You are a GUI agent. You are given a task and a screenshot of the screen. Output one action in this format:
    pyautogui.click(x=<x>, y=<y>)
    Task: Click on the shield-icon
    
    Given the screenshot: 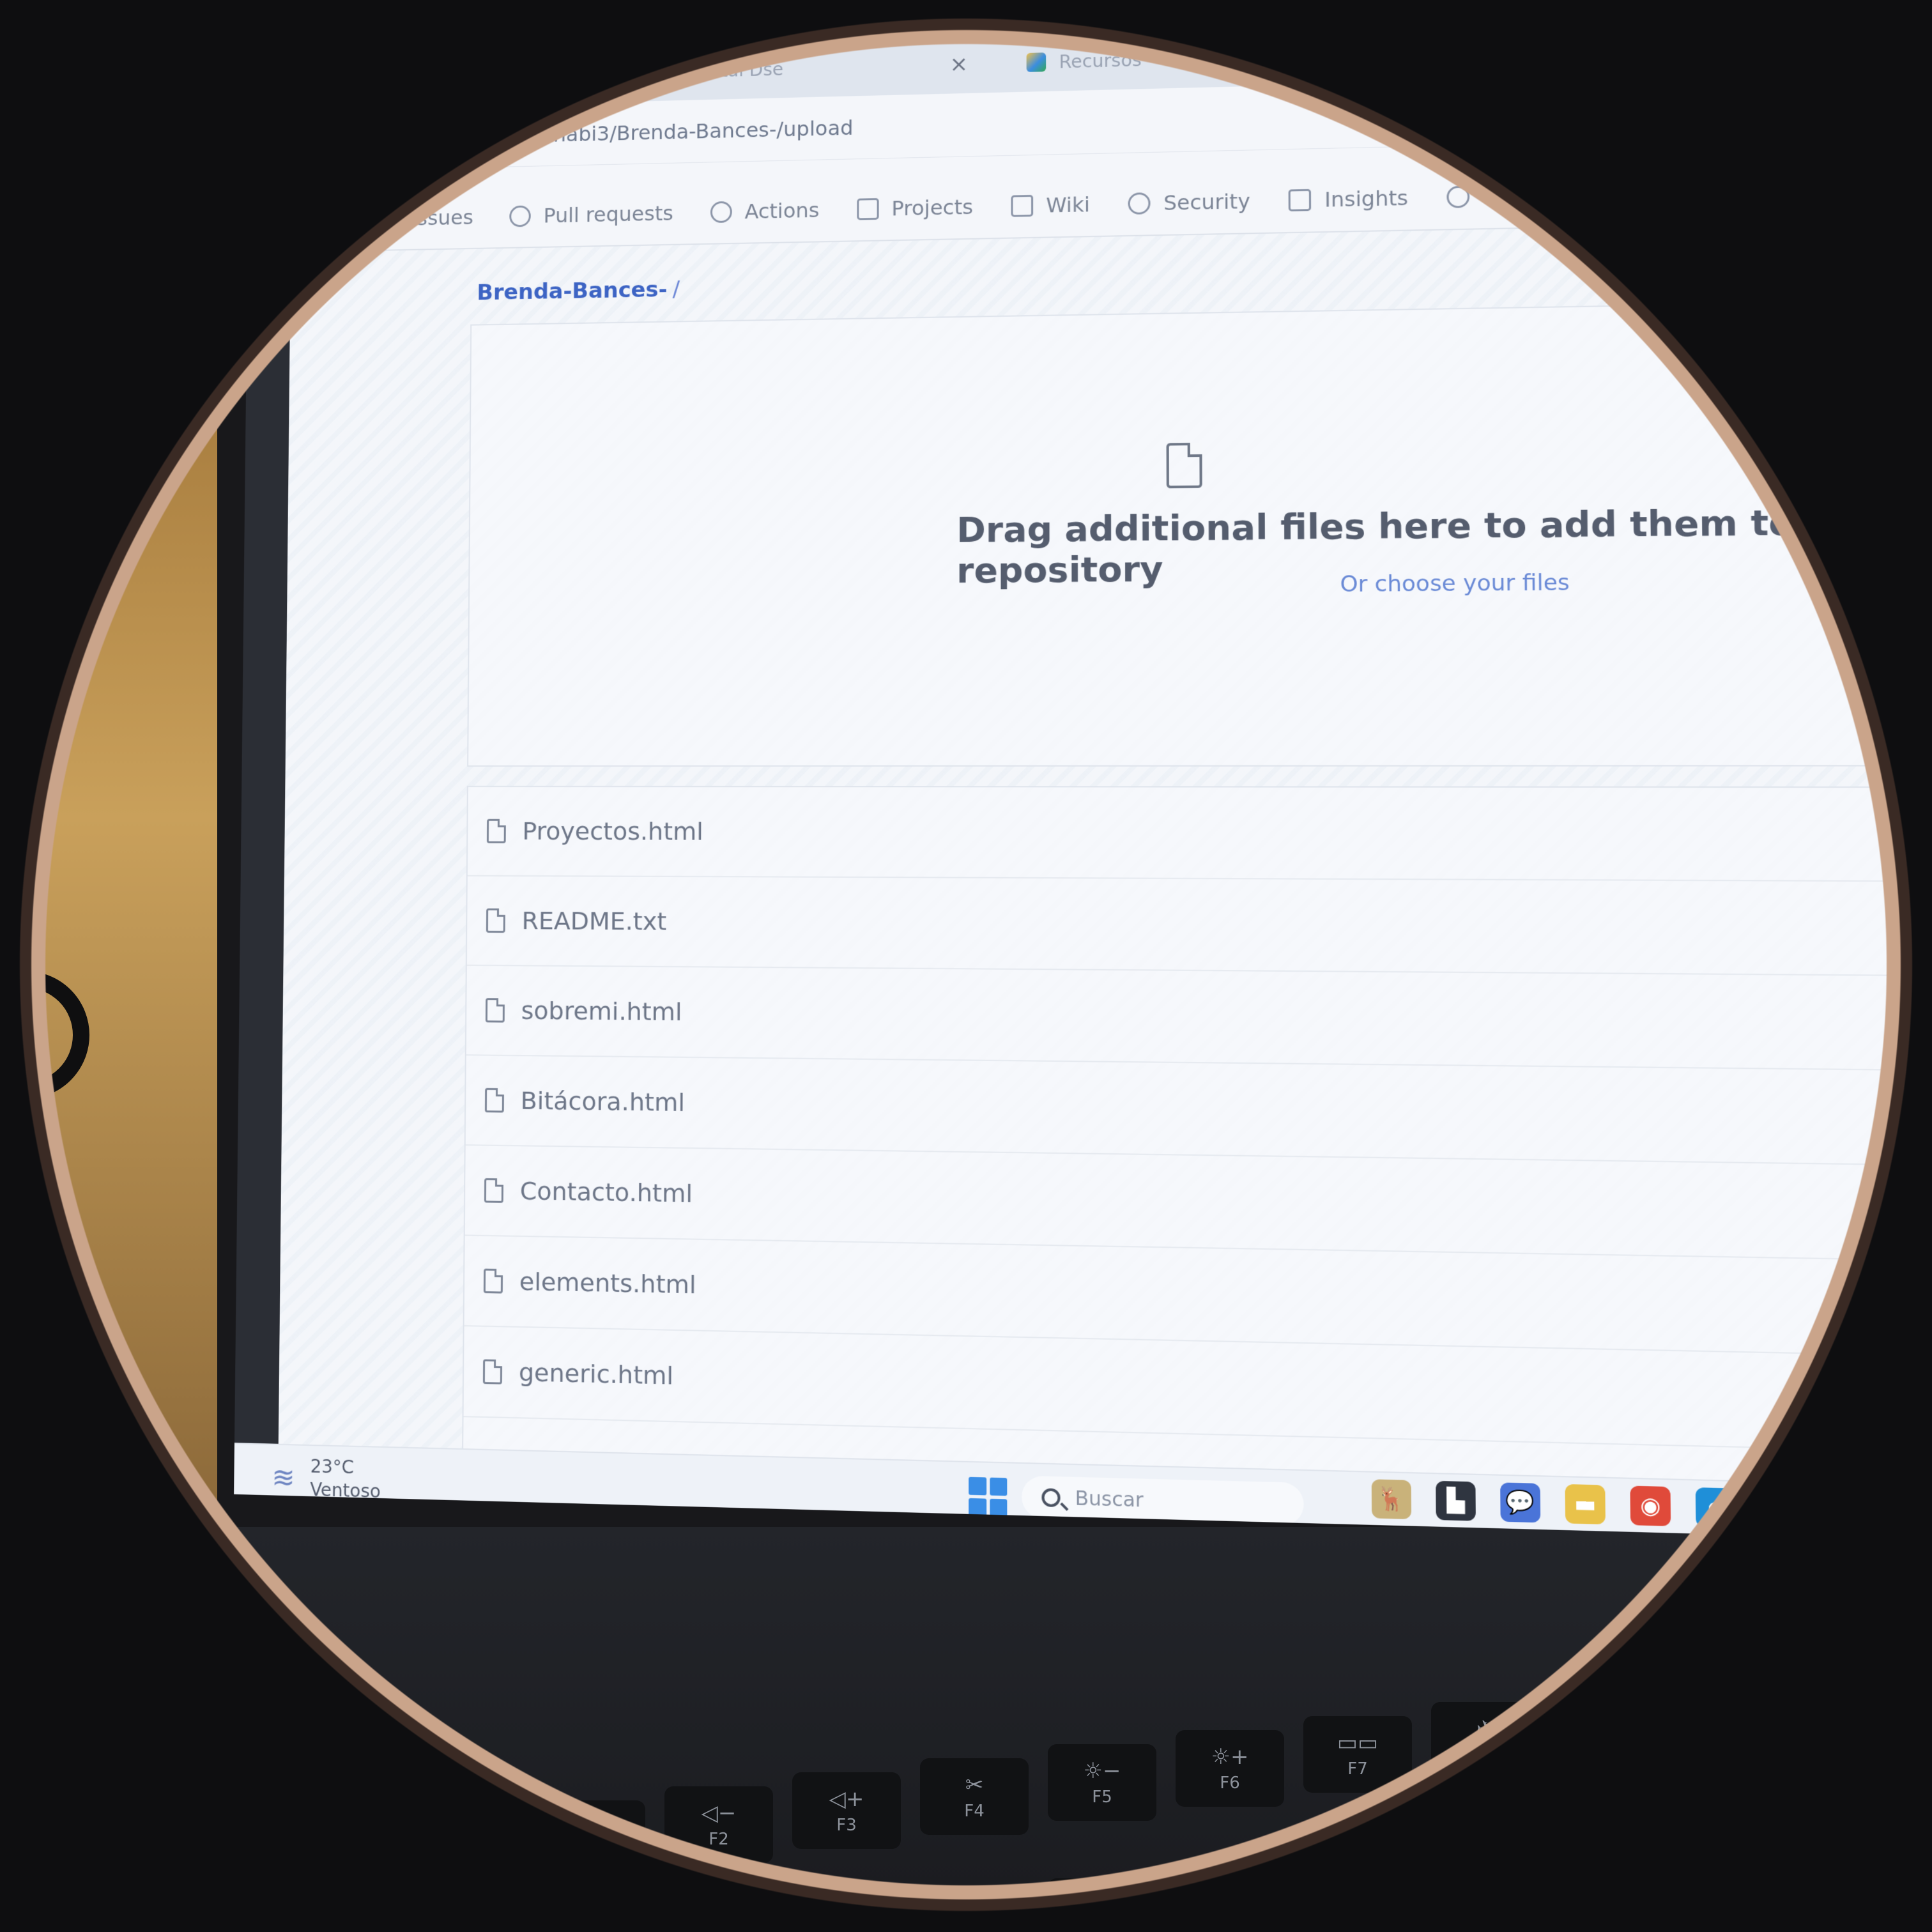 What is the action you would take?
    pyautogui.click(x=1139, y=203)
    